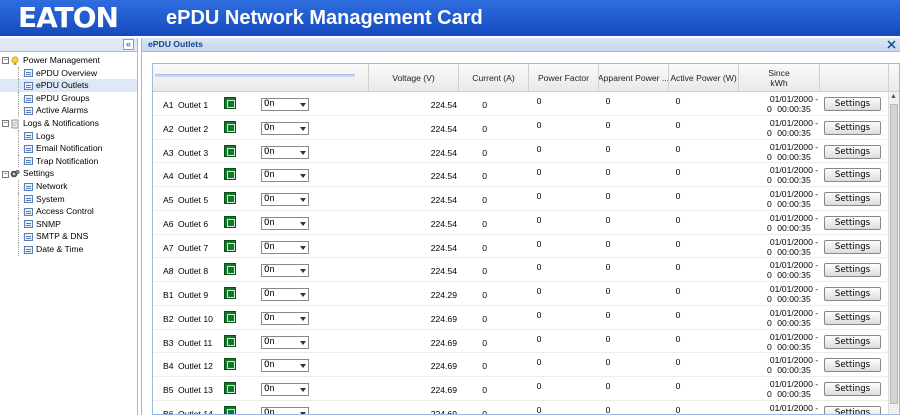  What do you see at coordinates (261, 78) in the screenshot?
I see `header-outlet-select` at bounding box center [261, 78].